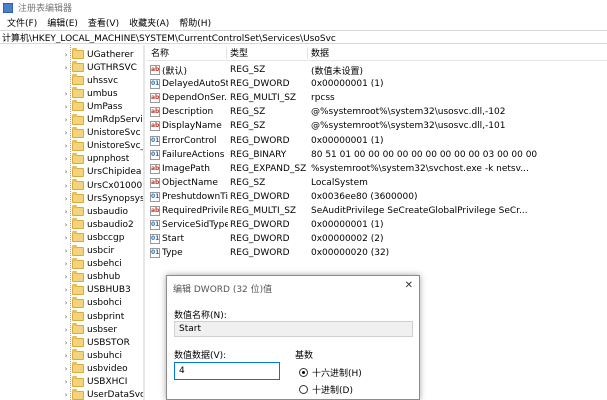  I want to click on registry-value-row: 01 Type REG_DWORD 0x00000020 (32), so click(376, 253).